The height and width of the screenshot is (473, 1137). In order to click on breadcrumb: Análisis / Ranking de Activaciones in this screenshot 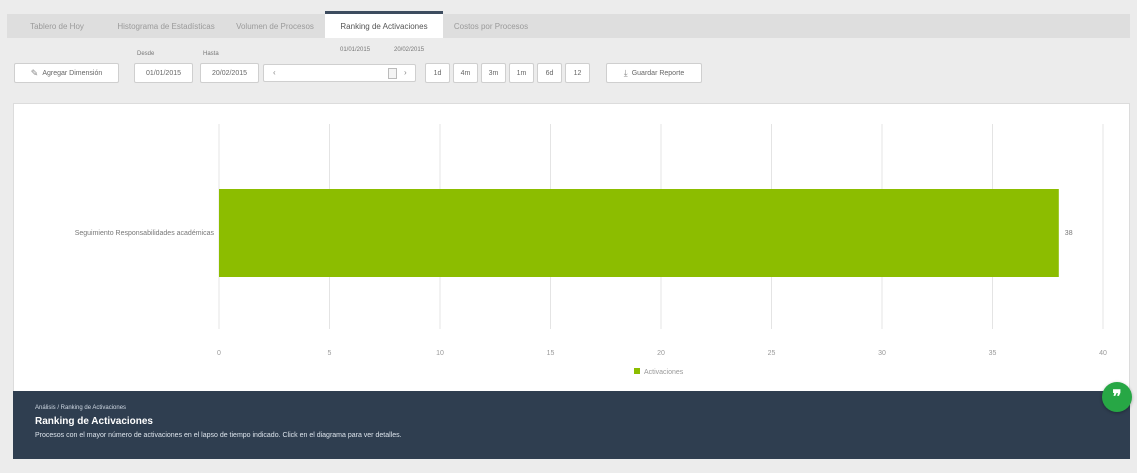, I will do `click(81, 408)`.